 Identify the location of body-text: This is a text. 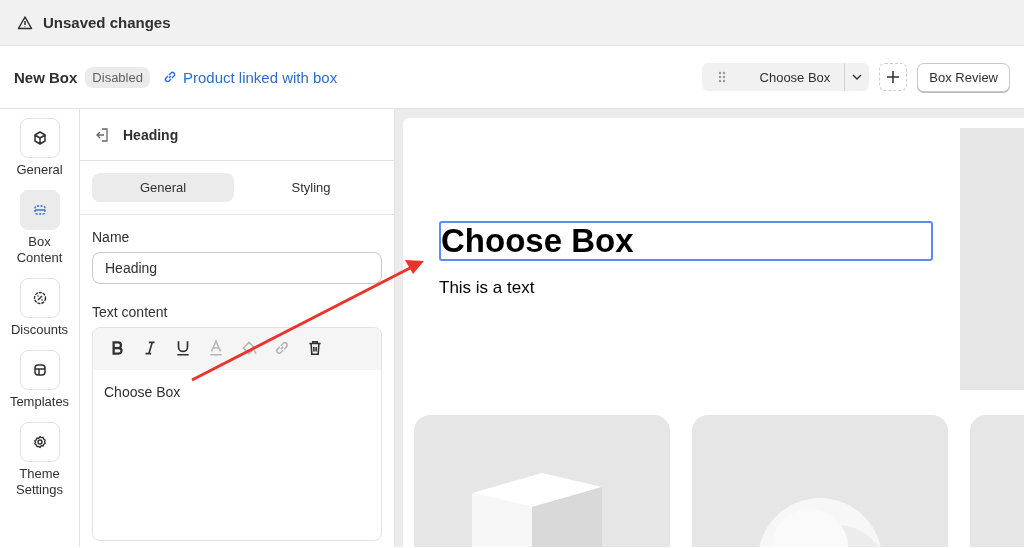
(487, 288).